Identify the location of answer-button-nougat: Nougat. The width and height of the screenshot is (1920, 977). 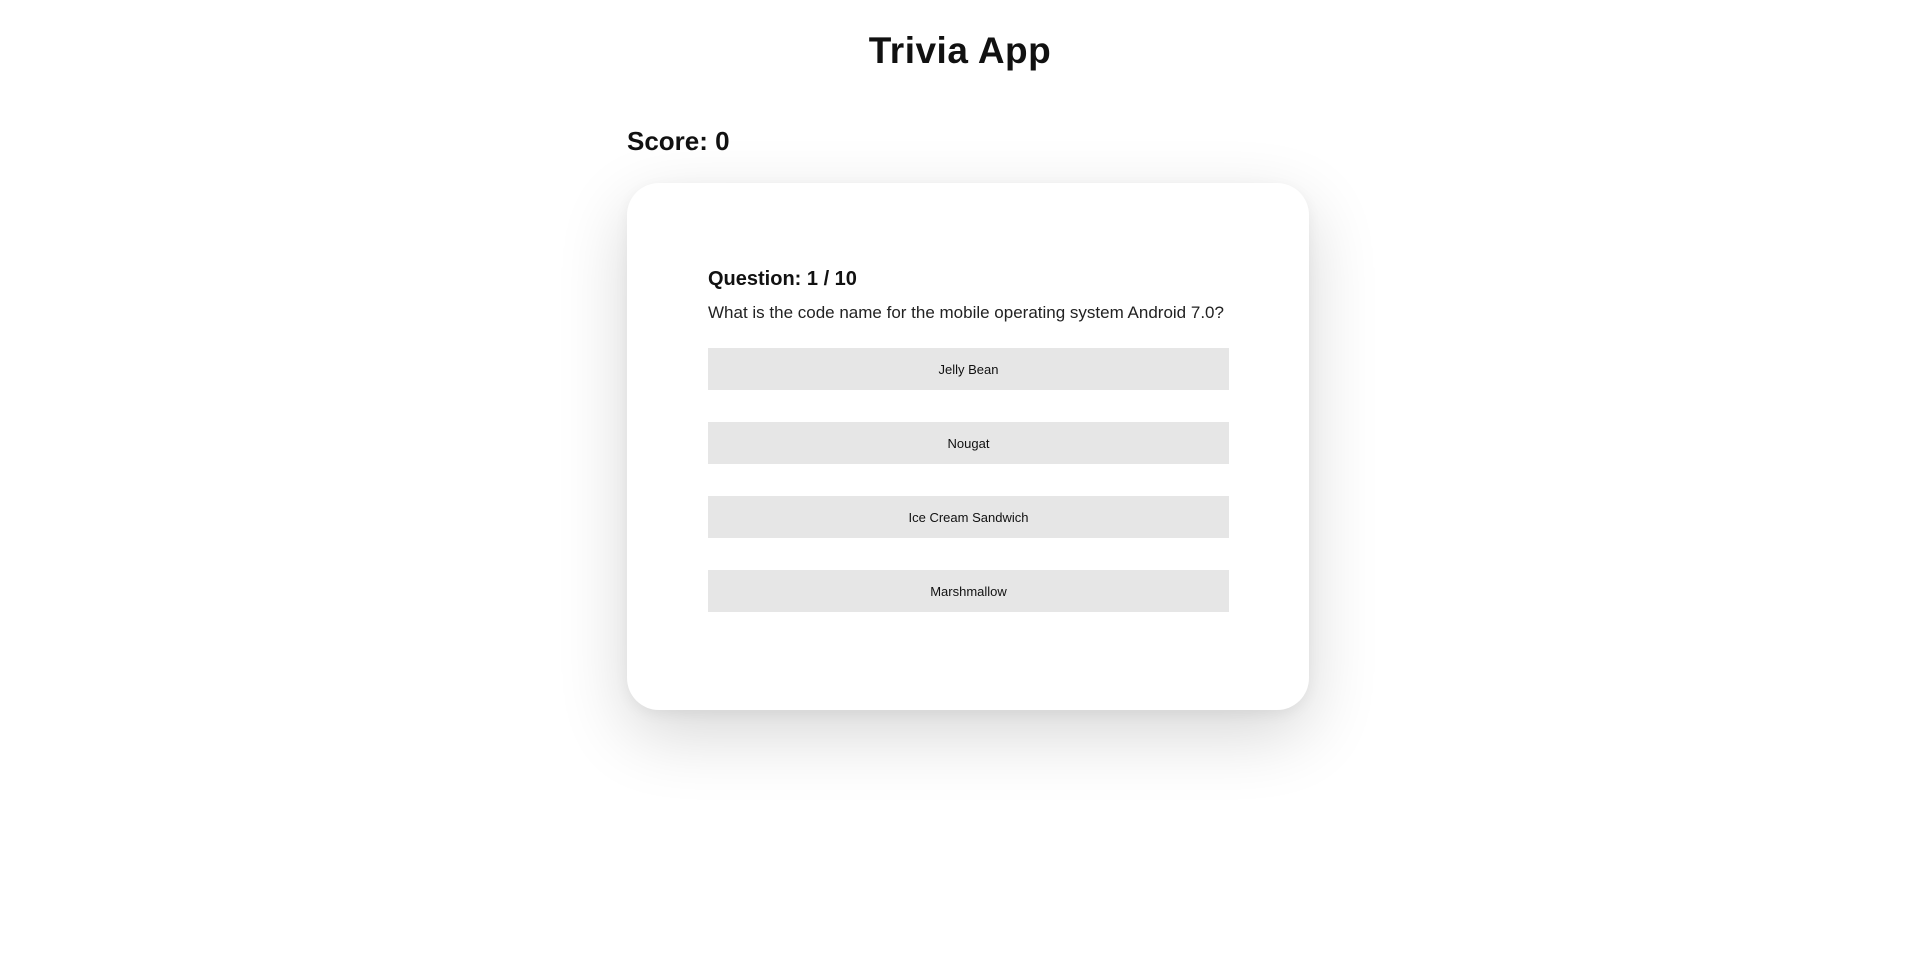
(968, 443).